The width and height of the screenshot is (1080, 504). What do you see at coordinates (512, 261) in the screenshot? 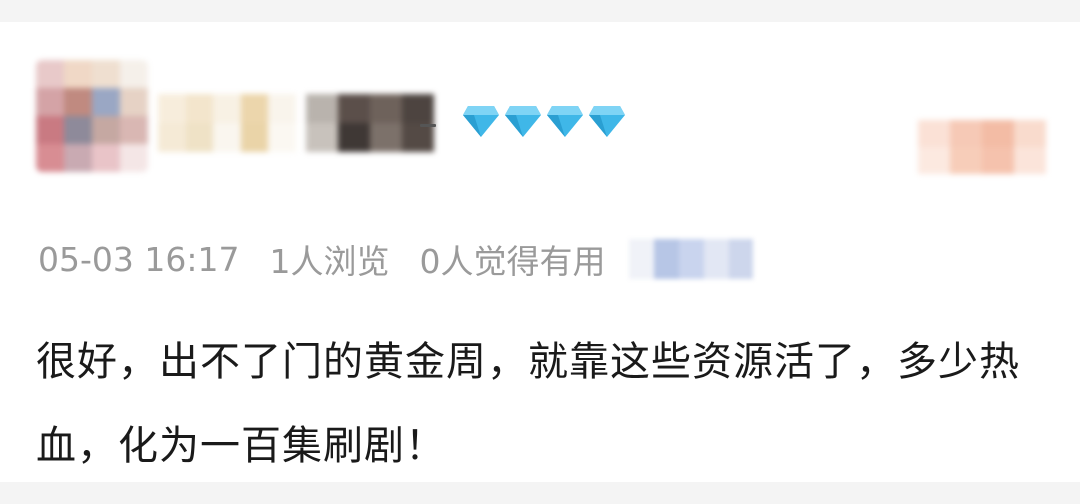
I see `helpful-count: 0人觉得有用` at bounding box center [512, 261].